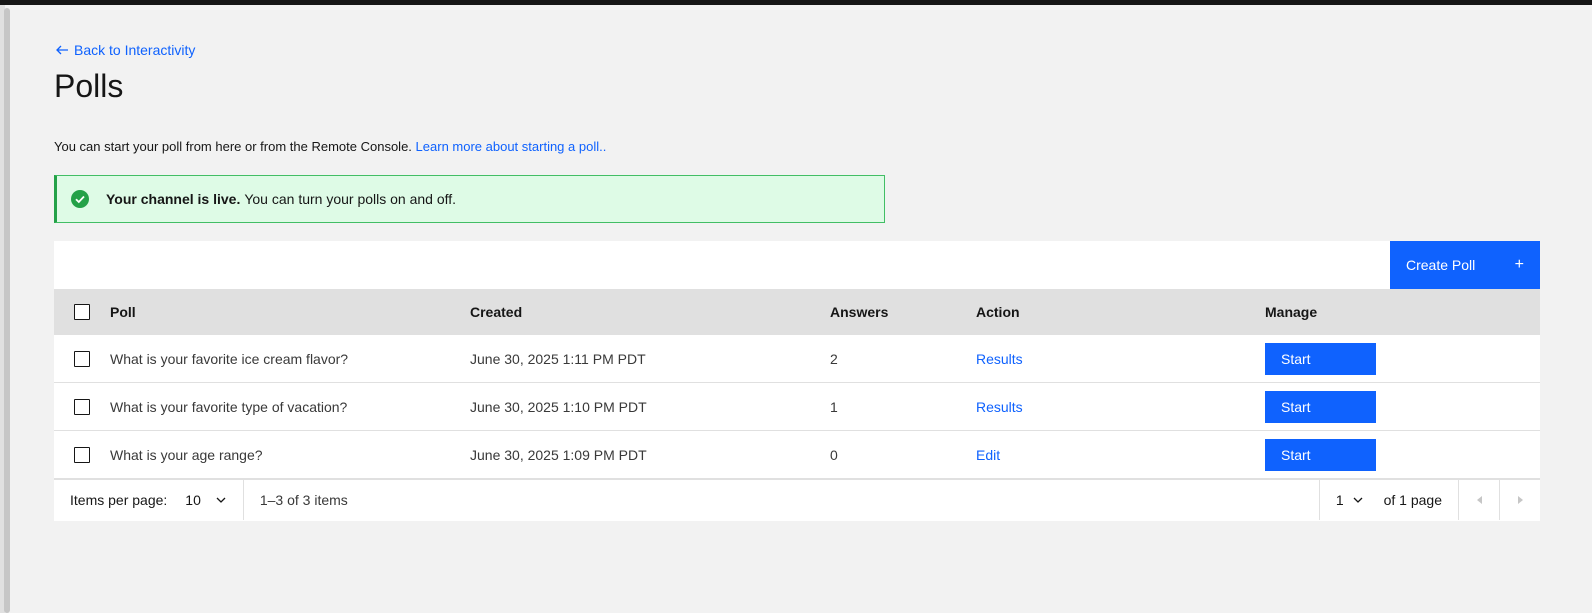 The image size is (1592, 613). Describe the element at coordinates (193, 500) in the screenshot. I see `items-per-page-value: 10` at that location.